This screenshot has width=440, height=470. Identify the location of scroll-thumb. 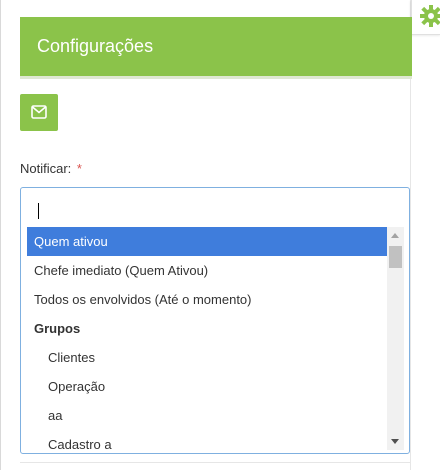
(395, 257).